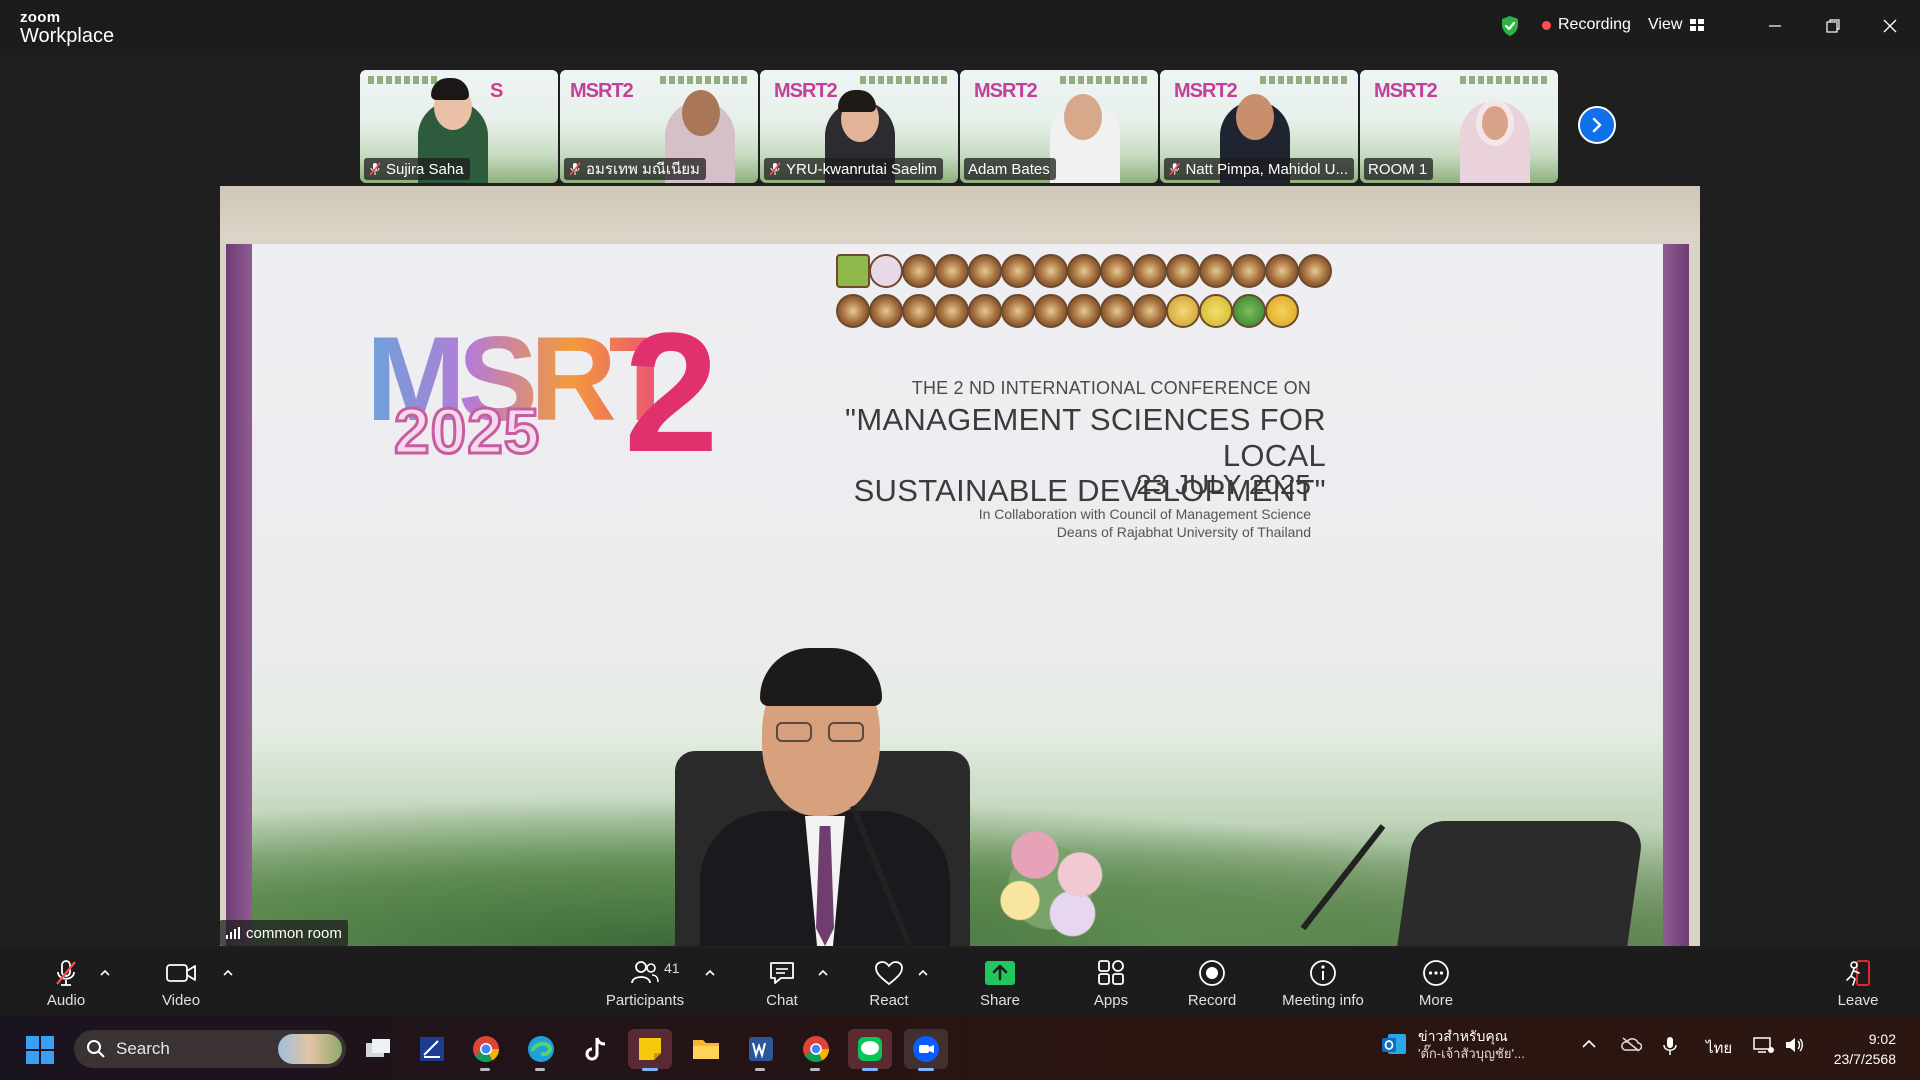 The image size is (1920, 1080). What do you see at coordinates (816, 1050) in the screenshot?
I see `chrome-profile-icon` at bounding box center [816, 1050].